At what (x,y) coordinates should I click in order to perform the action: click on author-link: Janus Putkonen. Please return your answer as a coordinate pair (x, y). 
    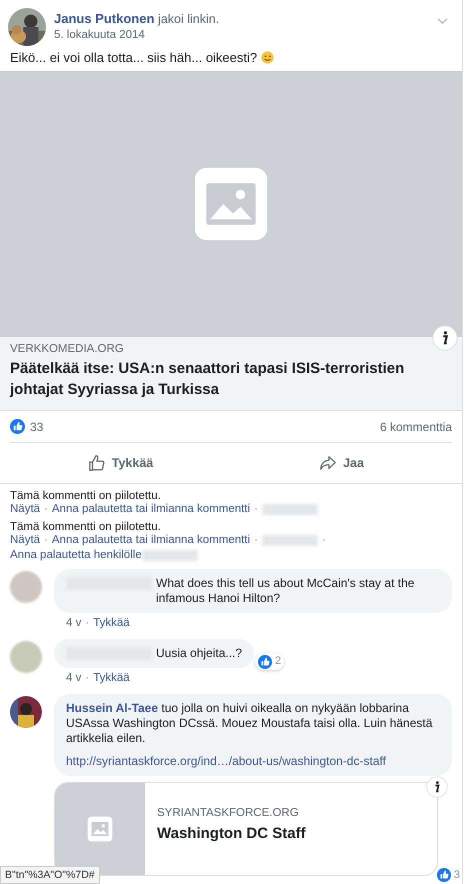
    Looking at the image, I should click on (104, 18).